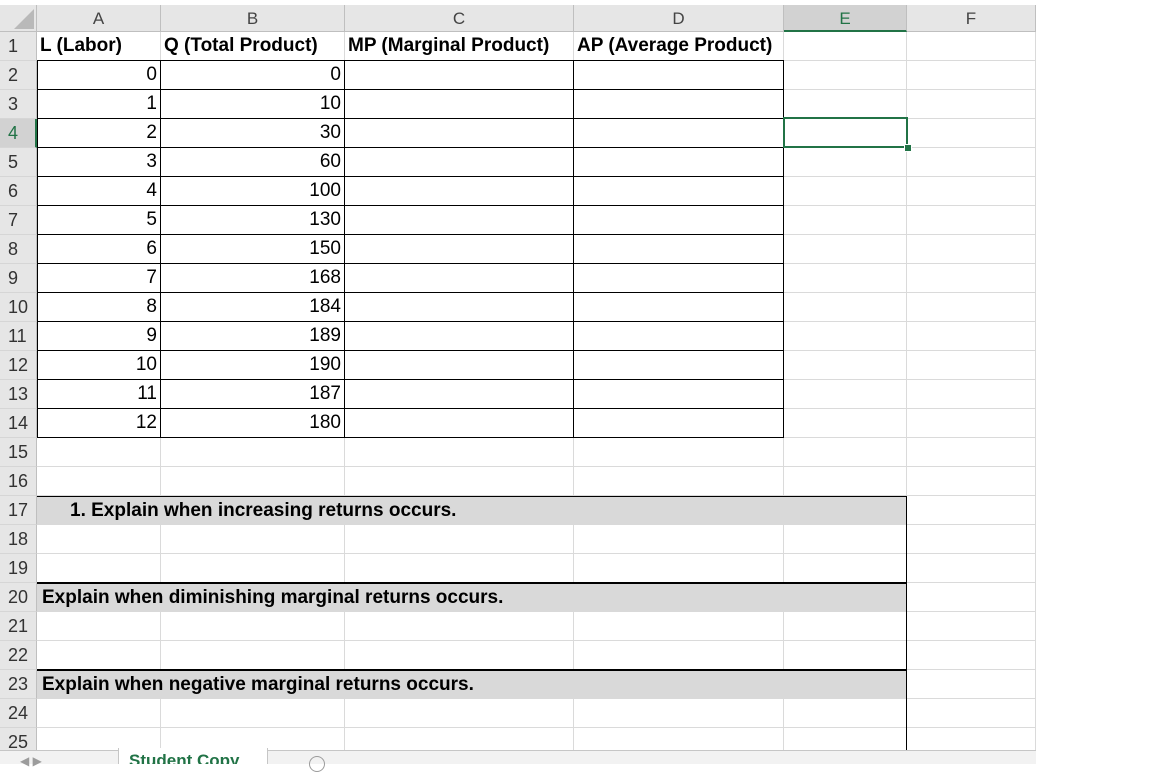 This screenshot has width=1152, height=772. Describe the element at coordinates (18, 510) in the screenshot. I see `row-header-17: 17` at that location.